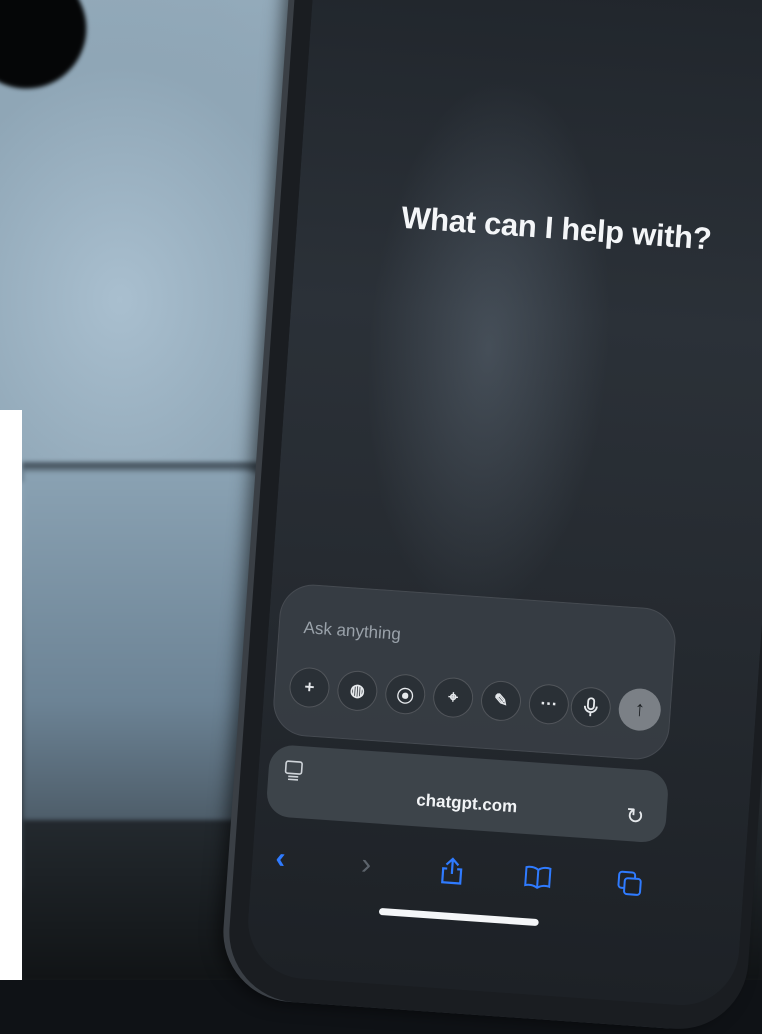 This screenshot has height=1034, width=762. What do you see at coordinates (429, 695) in the screenshot?
I see `composer-tools: + ◍ ⦿ ⌖ ✎ ···` at bounding box center [429, 695].